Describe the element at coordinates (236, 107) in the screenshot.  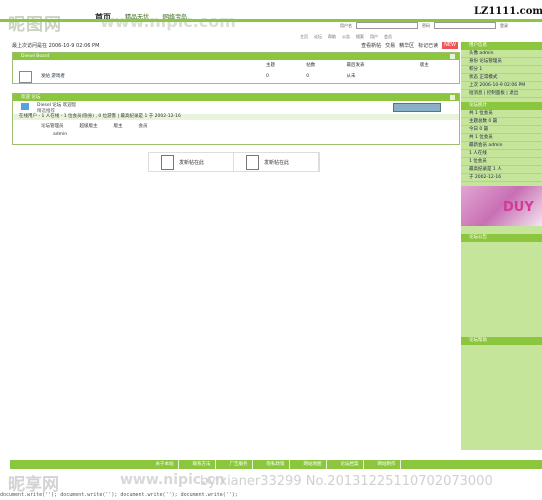
I see `stats-welcome: Diesel 论坛 欢迎您 精选推荐` at that location.